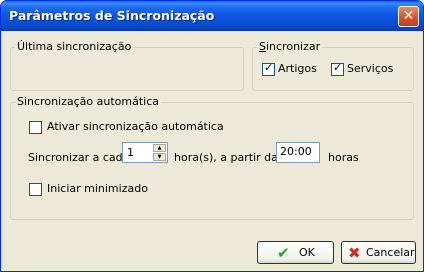 This screenshot has width=424, height=272. What do you see at coordinates (343, 157) in the screenshot?
I see `start-unit-label: horas` at bounding box center [343, 157].